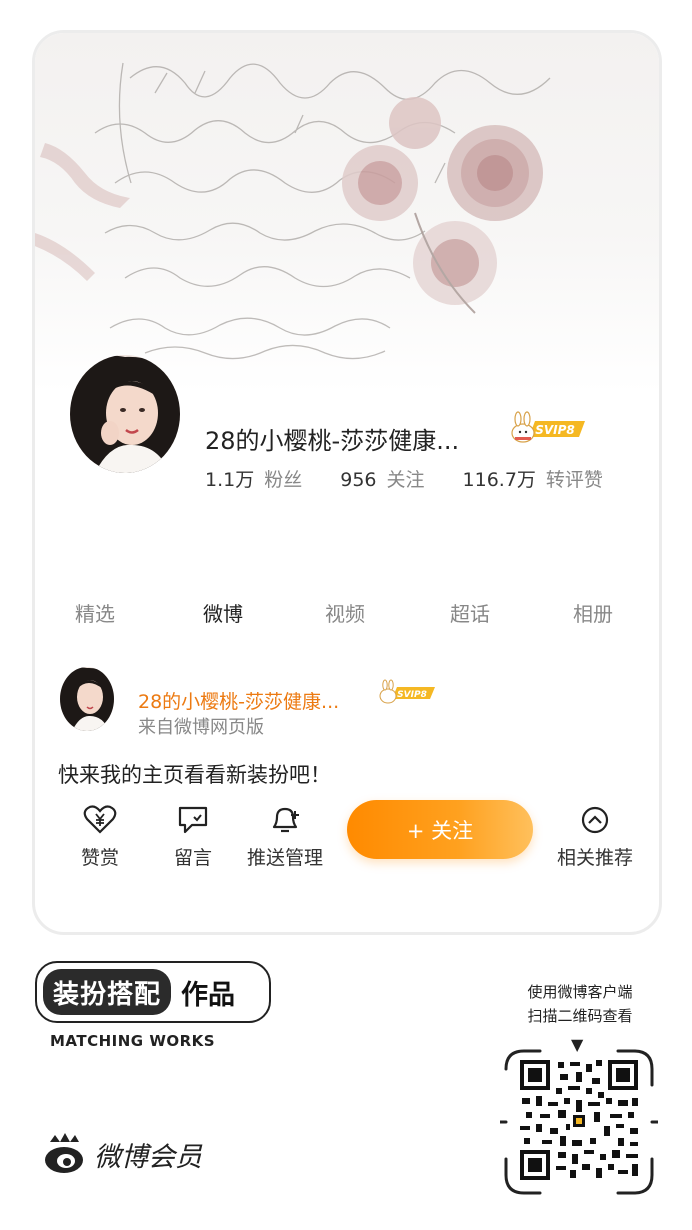 The image size is (692, 1230). I want to click on profile-tabs: 精选 微博 视频 超话 相册, so click(347, 613).